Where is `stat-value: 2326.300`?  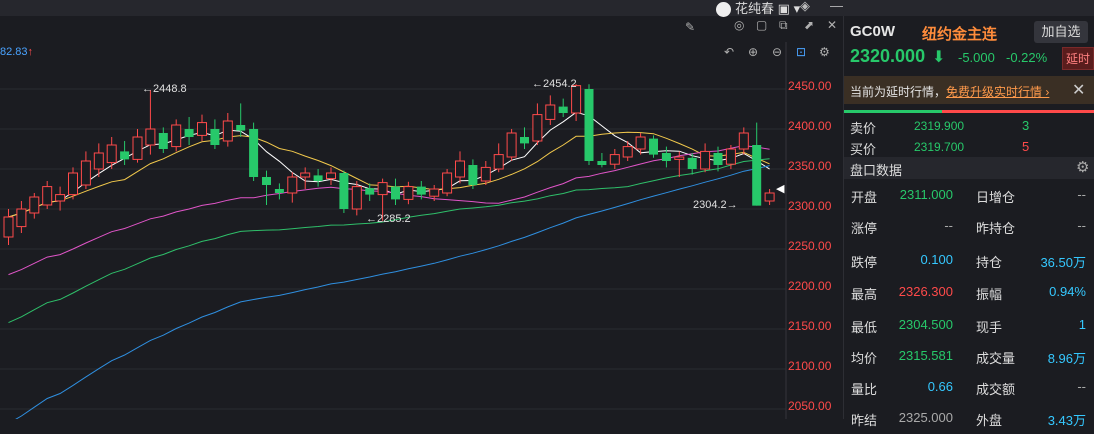 stat-value: 2326.300 is located at coordinates (925, 291).